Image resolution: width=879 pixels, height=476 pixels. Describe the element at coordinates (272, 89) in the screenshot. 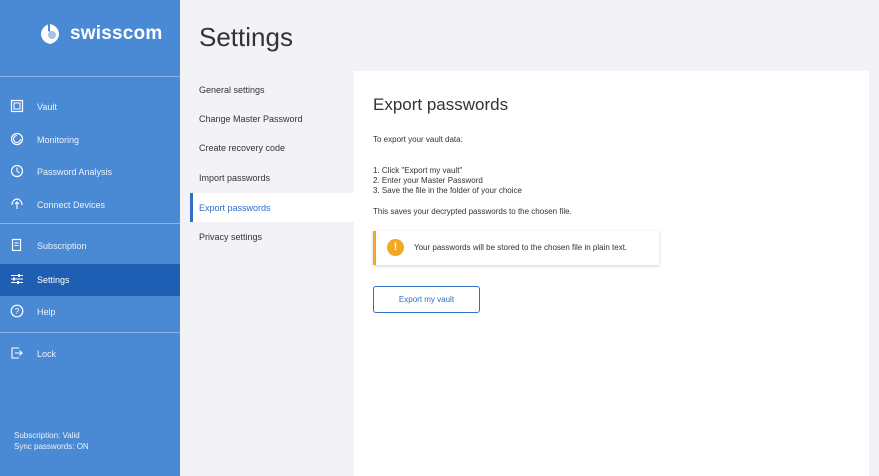

I see `subnav-general-settings: General settings` at that location.